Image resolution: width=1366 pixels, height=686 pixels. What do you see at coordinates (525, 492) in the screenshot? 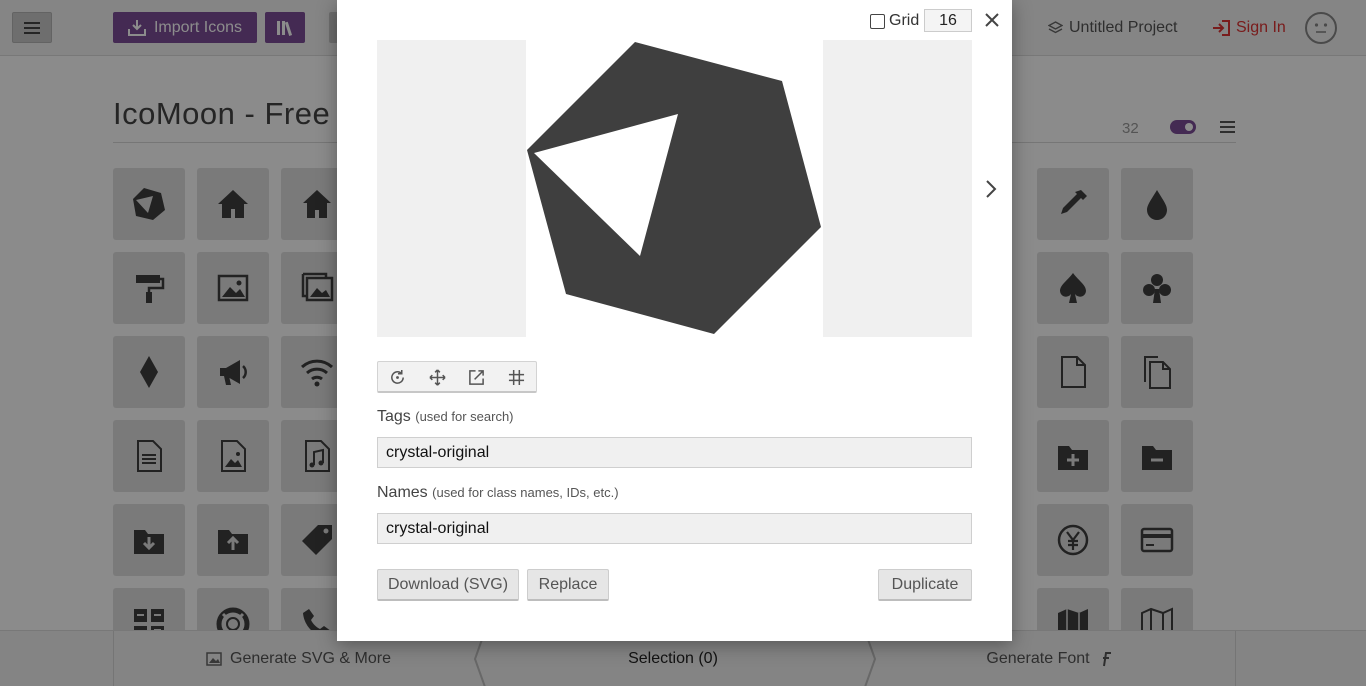
I see `names-hint: (used for class names, IDs, etc.)` at bounding box center [525, 492].